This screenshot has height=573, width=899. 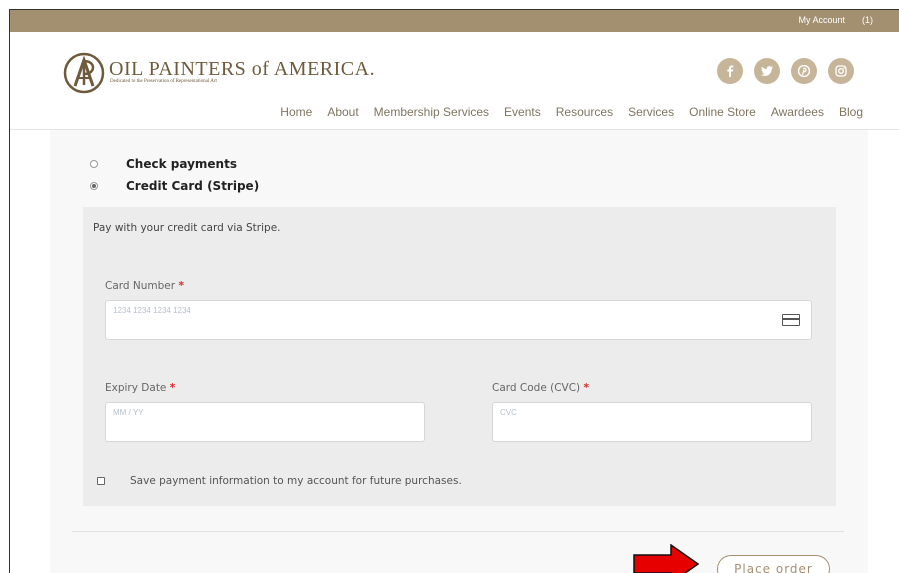 What do you see at coordinates (144, 286) in the screenshot?
I see `card-number-label: Card Number *` at bounding box center [144, 286].